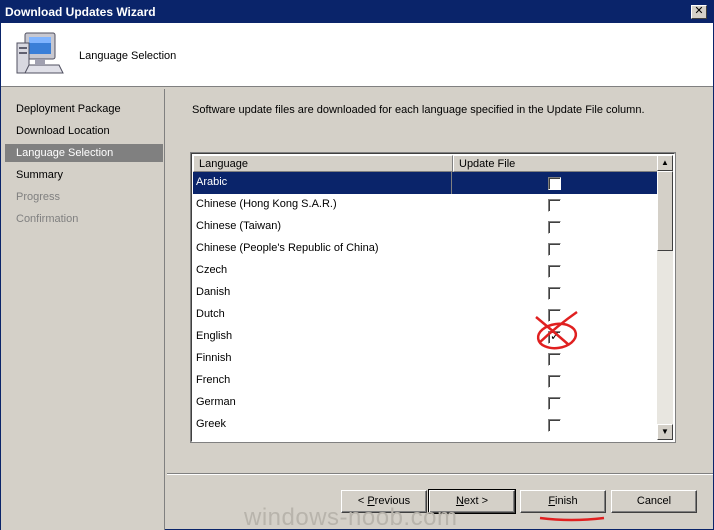  What do you see at coordinates (425, 205) in the screenshot?
I see `list-item: Chinese (Hong Kong S.A.R.)` at bounding box center [425, 205].